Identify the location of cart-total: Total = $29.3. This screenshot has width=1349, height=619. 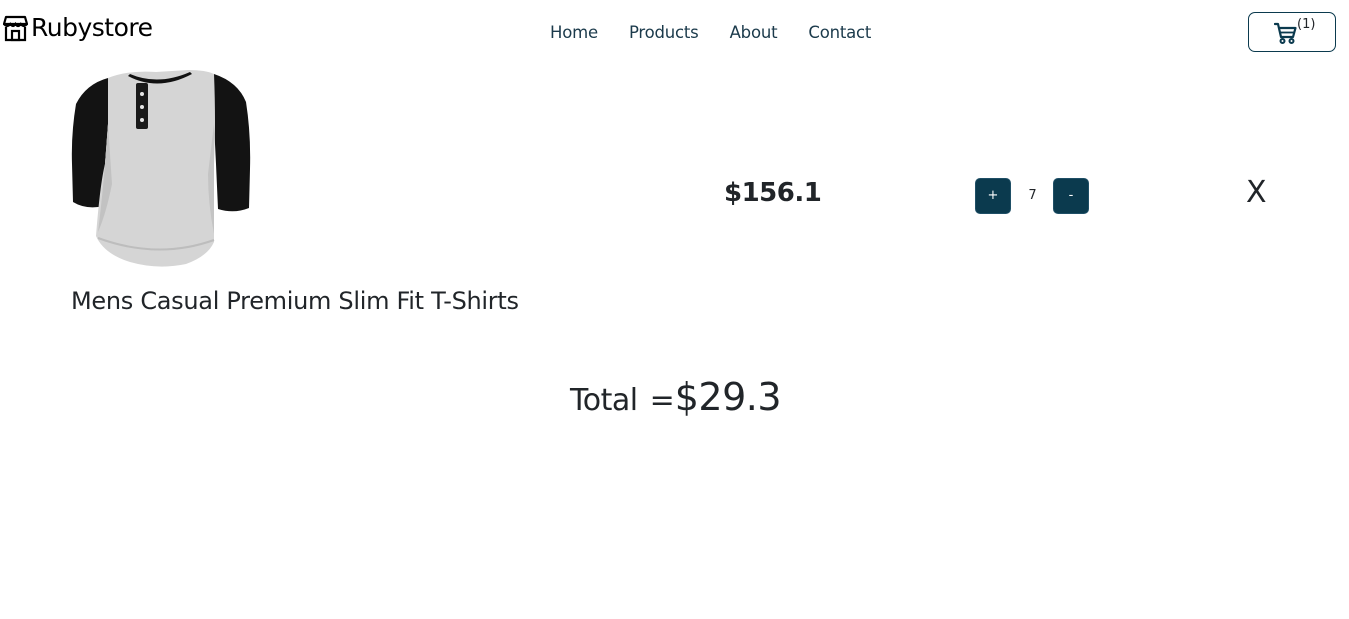
(676, 398).